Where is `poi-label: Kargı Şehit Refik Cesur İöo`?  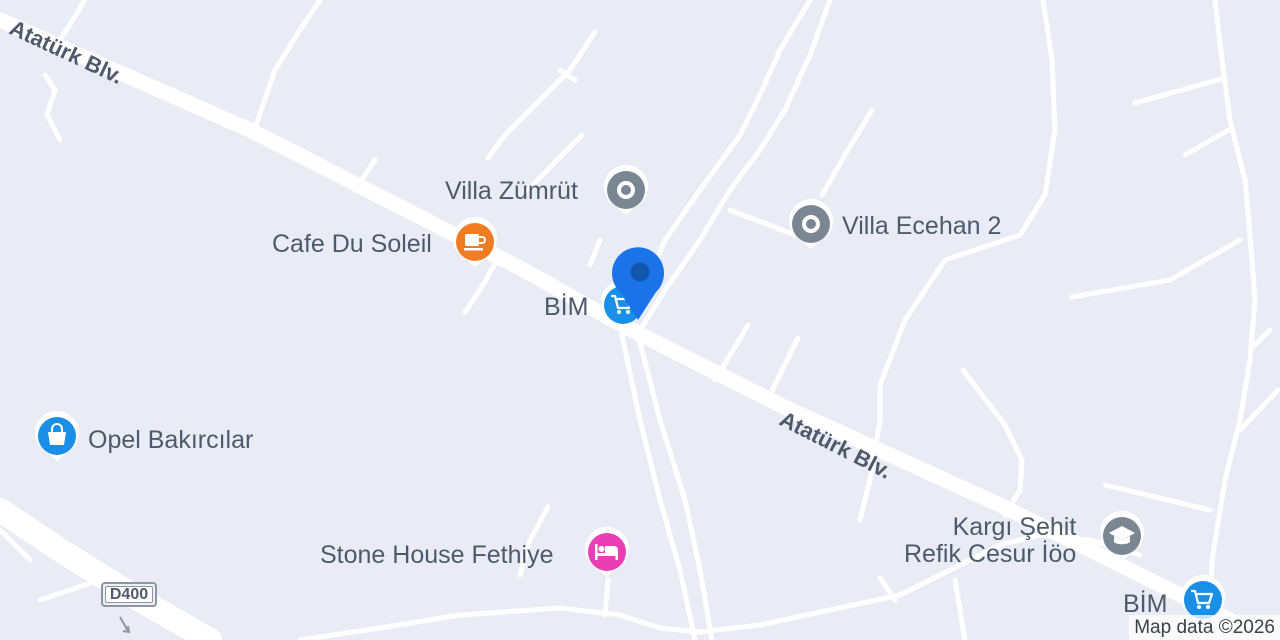 poi-label: Kargı Şehit Refik Cesur İöo is located at coordinates (990, 540).